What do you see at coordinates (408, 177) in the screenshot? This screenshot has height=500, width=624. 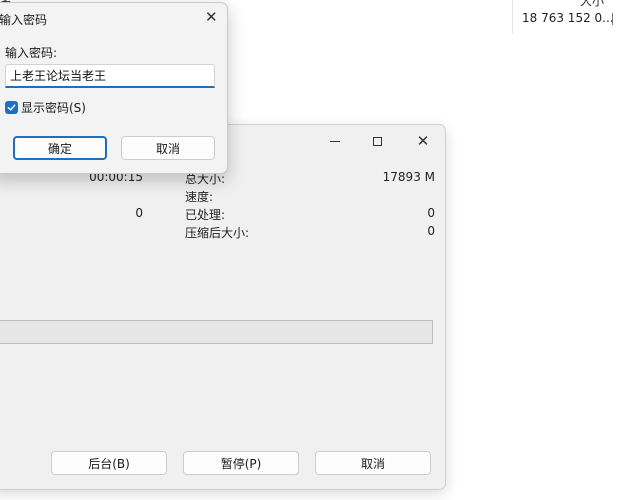 I see `total-size-value: 17893 M` at bounding box center [408, 177].